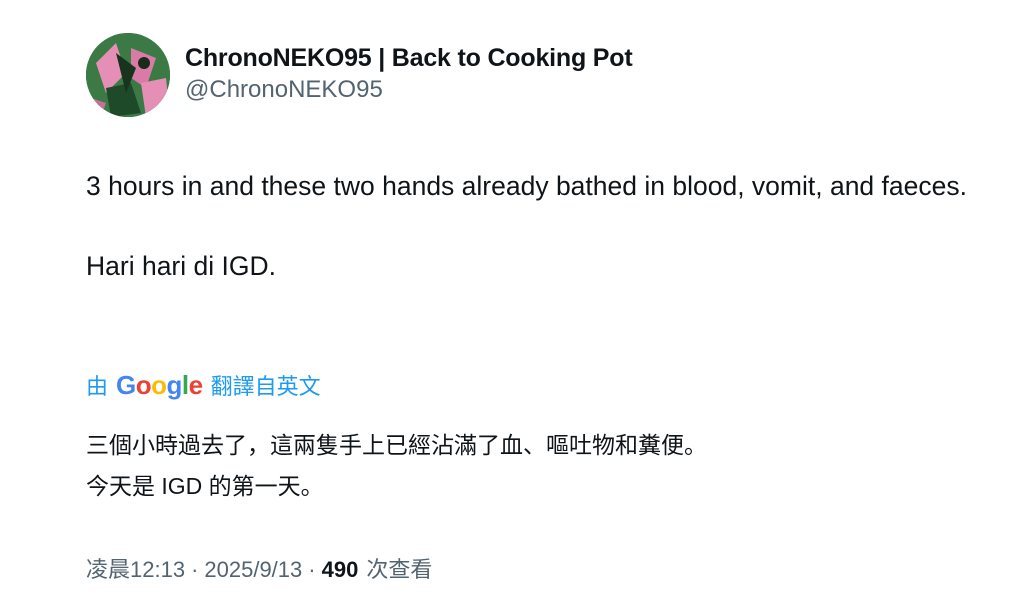 Image resolution: width=1024 pixels, height=607 pixels. I want to click on translated-by-prefix: 由, so click(97, 386).